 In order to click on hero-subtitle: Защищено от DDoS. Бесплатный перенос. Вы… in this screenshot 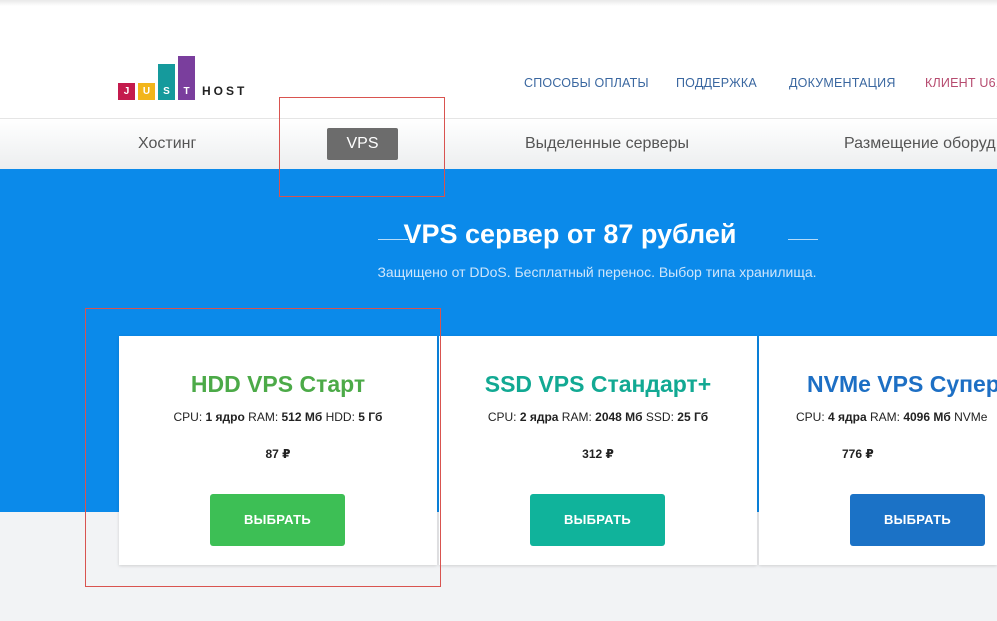, I will do `click(597, 272)`.